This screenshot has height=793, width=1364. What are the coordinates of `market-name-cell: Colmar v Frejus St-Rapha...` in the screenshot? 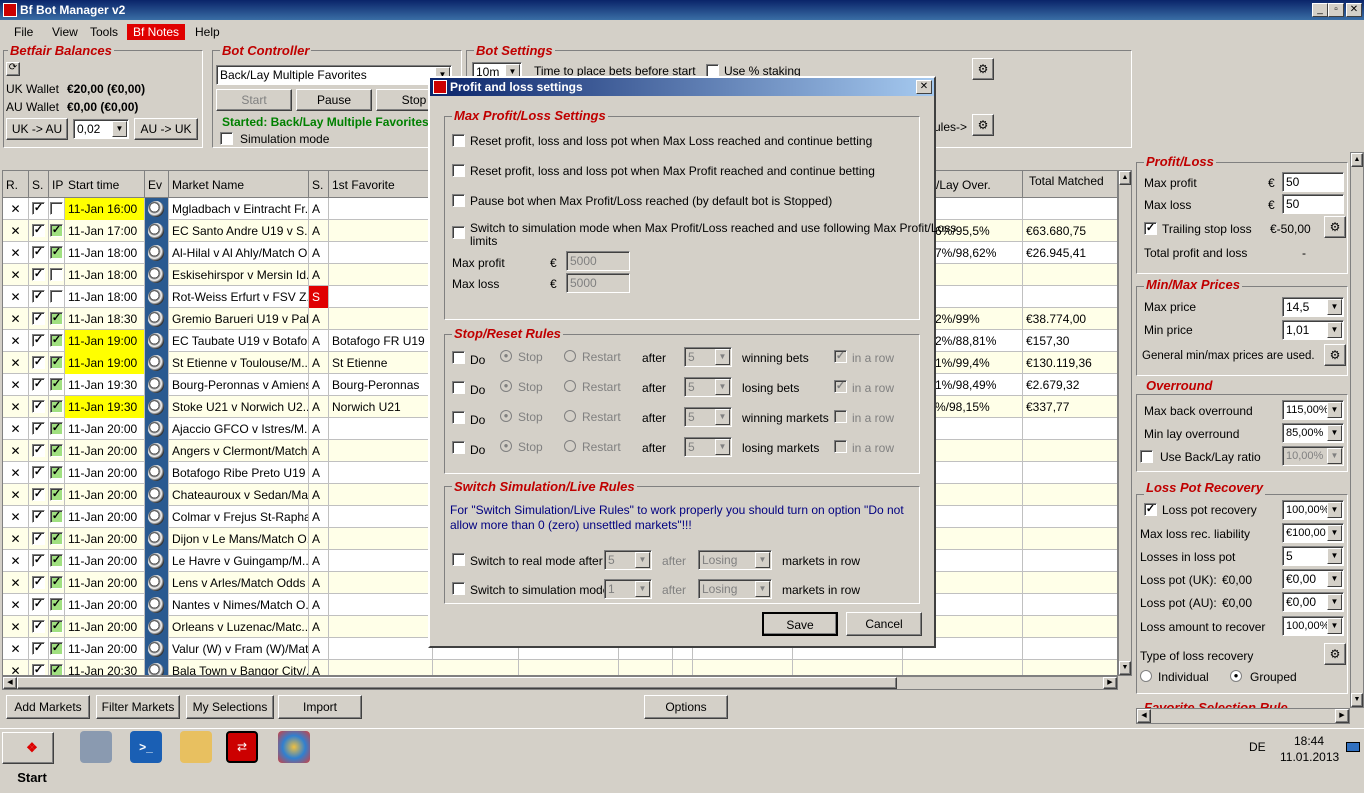 It's located at (239, 517).